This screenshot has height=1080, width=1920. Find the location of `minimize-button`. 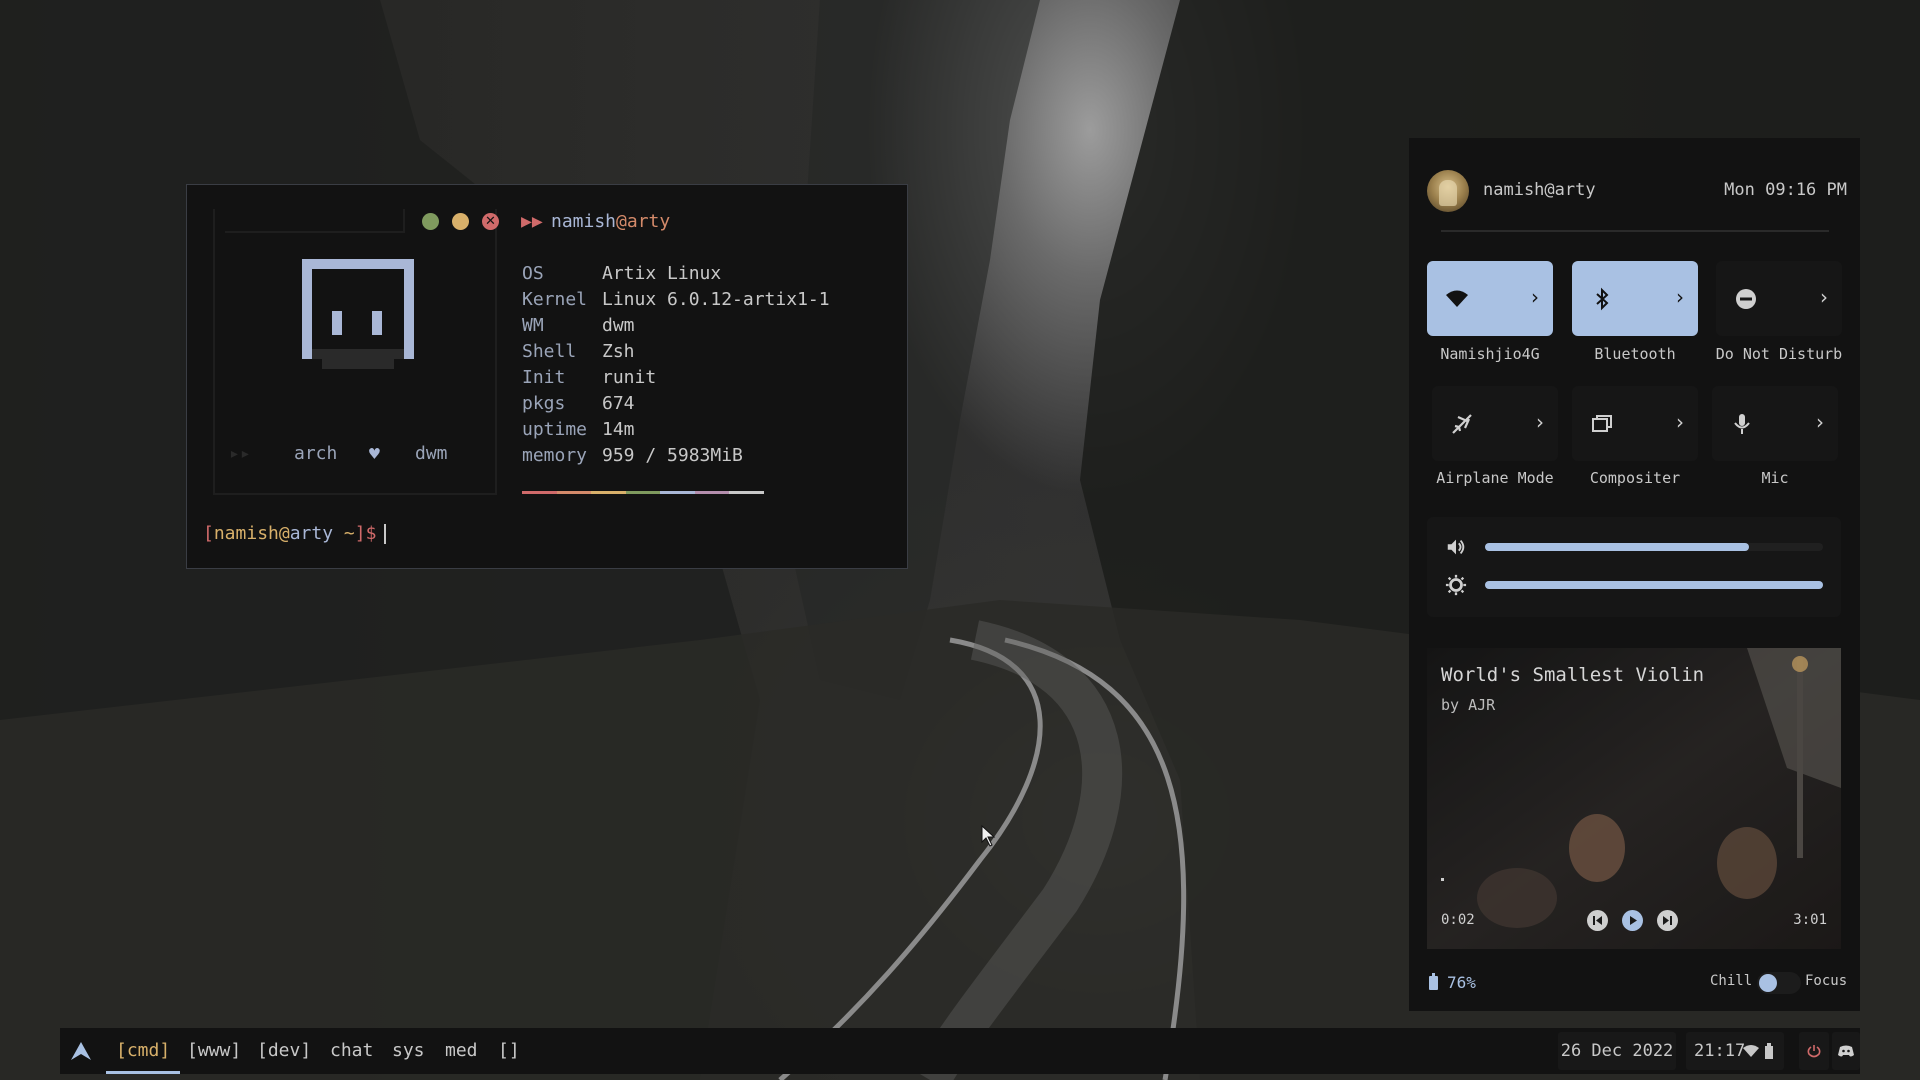

minimize-button is located at coordinates (460, 221).